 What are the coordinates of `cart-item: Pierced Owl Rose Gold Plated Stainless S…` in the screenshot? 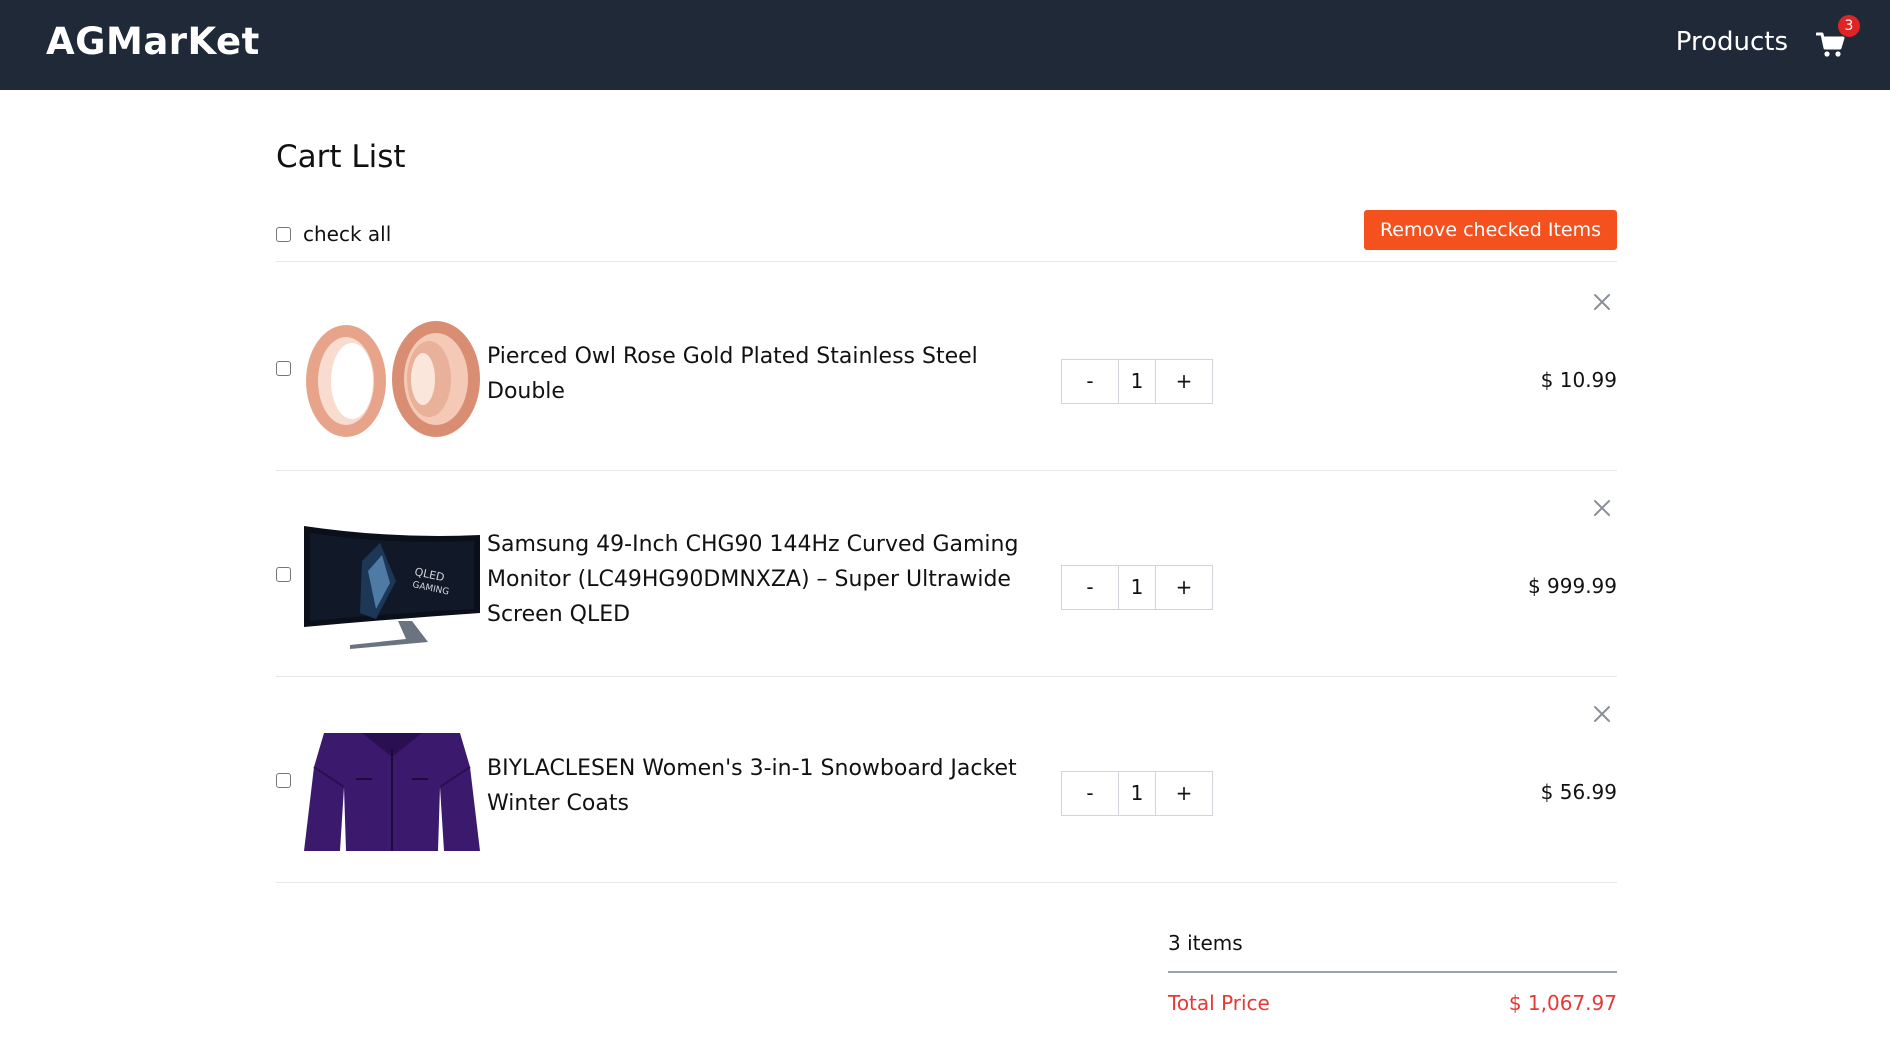 It's located at (946, 368).